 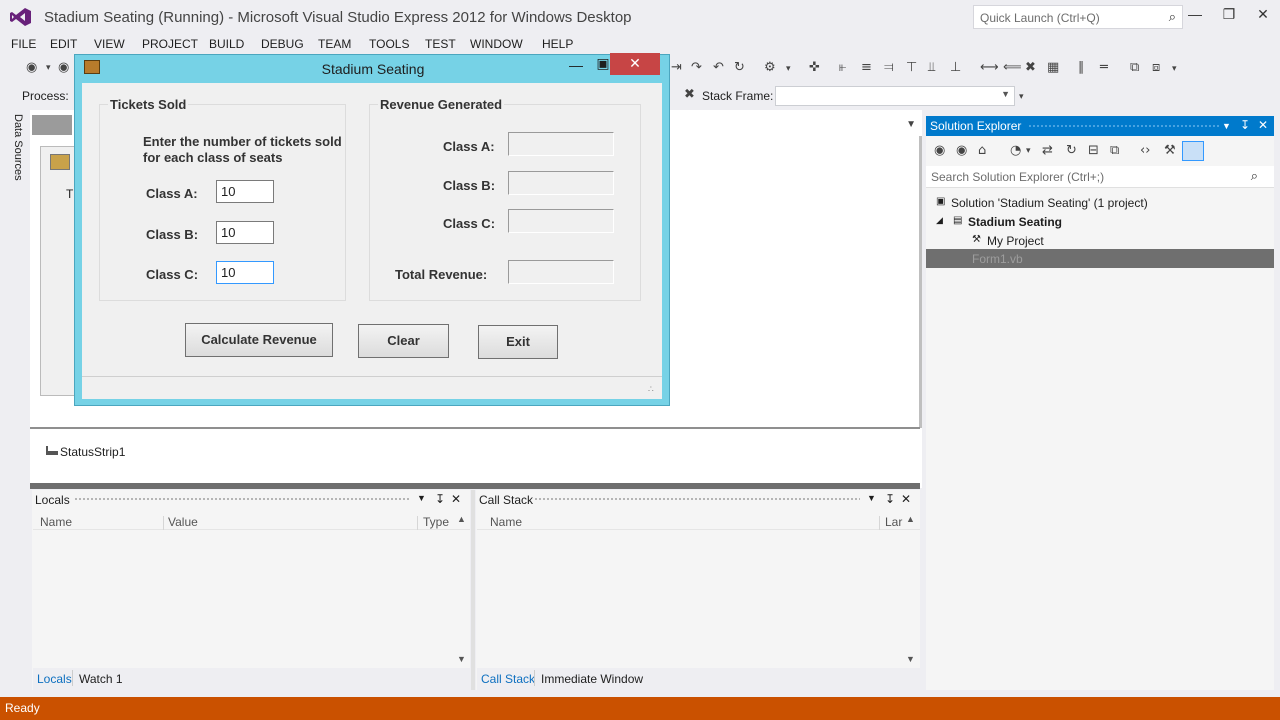 What do you see at coordinates (1195, 16) in the screenshot?
I see `minimize-button: —` at bounding box center [1195, 16].